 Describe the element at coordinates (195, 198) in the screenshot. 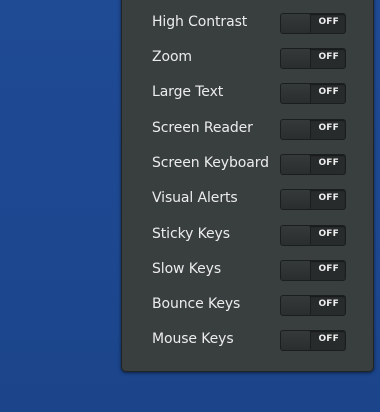

I see `menu-item-label: Visual Alerts` at that location.